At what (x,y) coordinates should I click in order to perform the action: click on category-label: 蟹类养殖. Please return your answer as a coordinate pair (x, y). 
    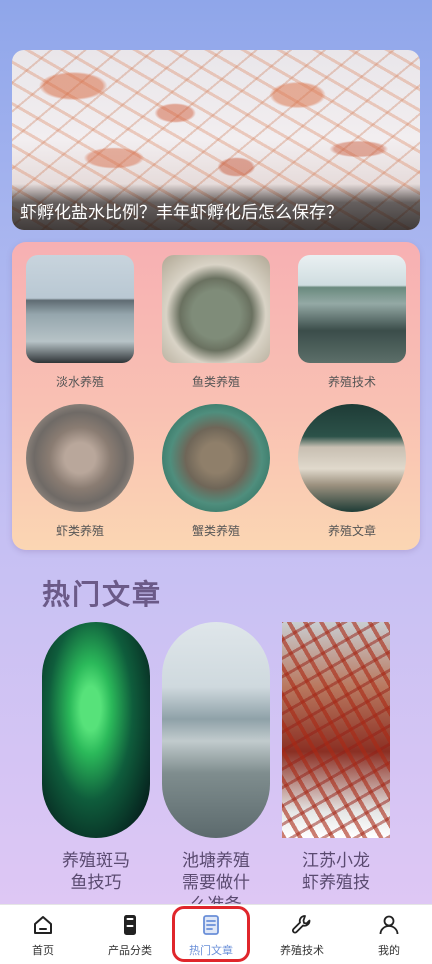
    Looking at the image, I should click on (215, 531).